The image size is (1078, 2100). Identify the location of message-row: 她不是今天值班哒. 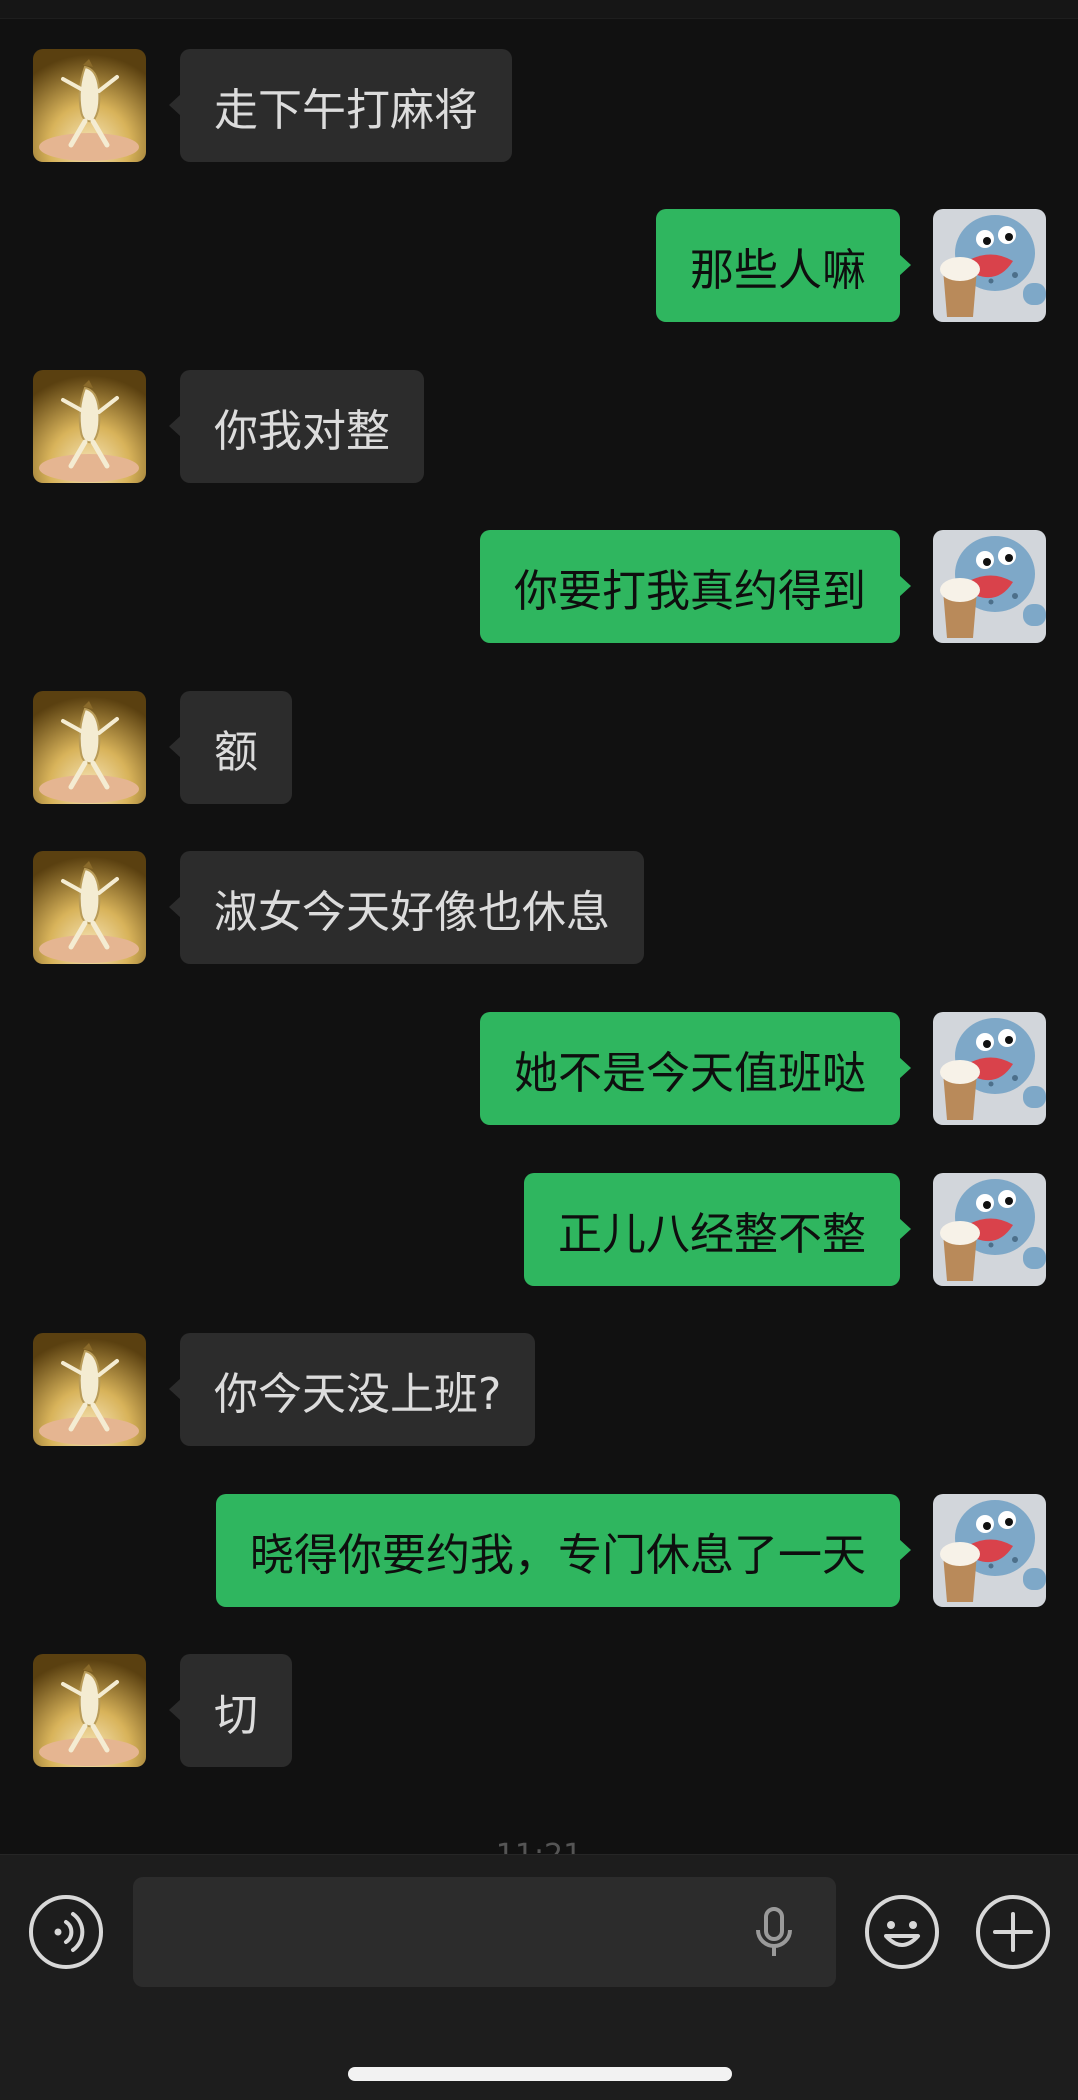
(539, 1068).